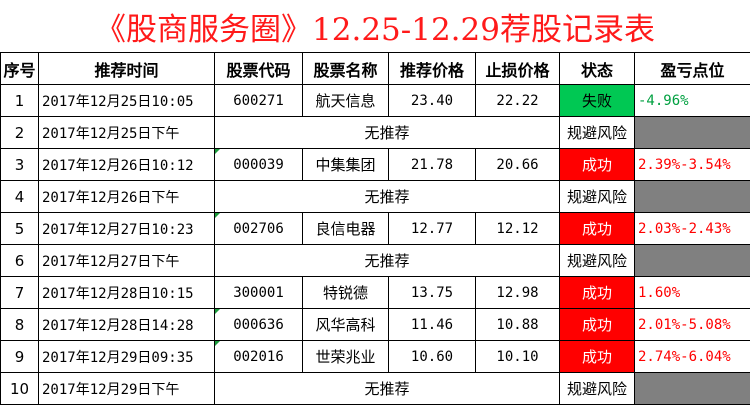  What do you see at coordinates (432, 68) in the screenshot?
I see `header-price: 推荐价格` at bounding box center [432, 68].